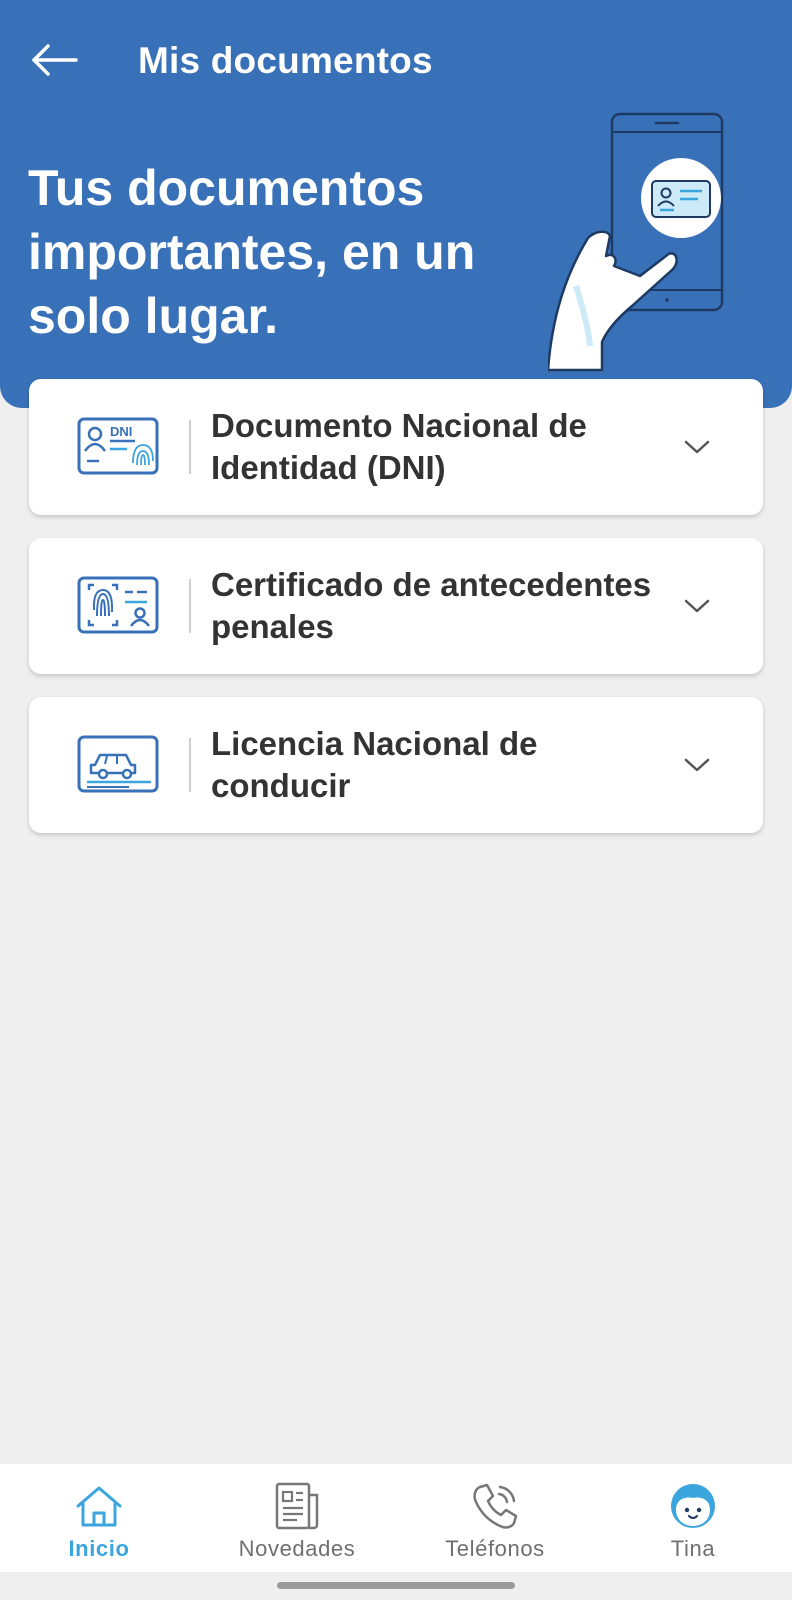  I want to click on document-card-licencia: Licencia Nacional de conducir, so click(396, 765).